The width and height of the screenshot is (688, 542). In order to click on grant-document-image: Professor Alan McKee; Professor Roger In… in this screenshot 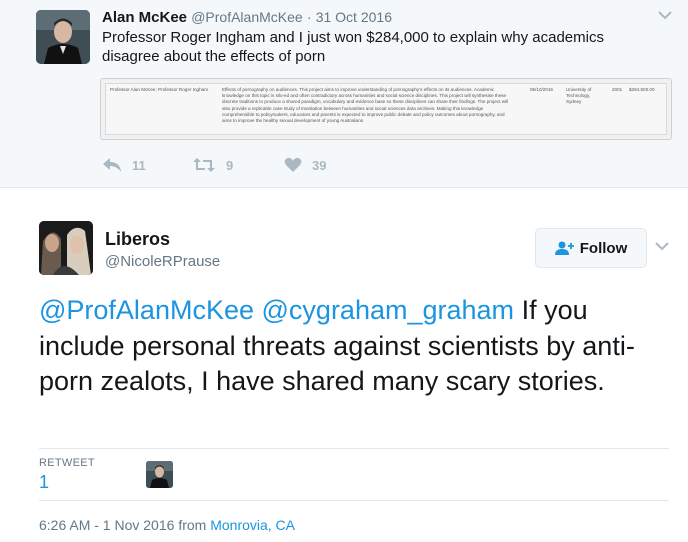, I will do `click(386, 109)`.